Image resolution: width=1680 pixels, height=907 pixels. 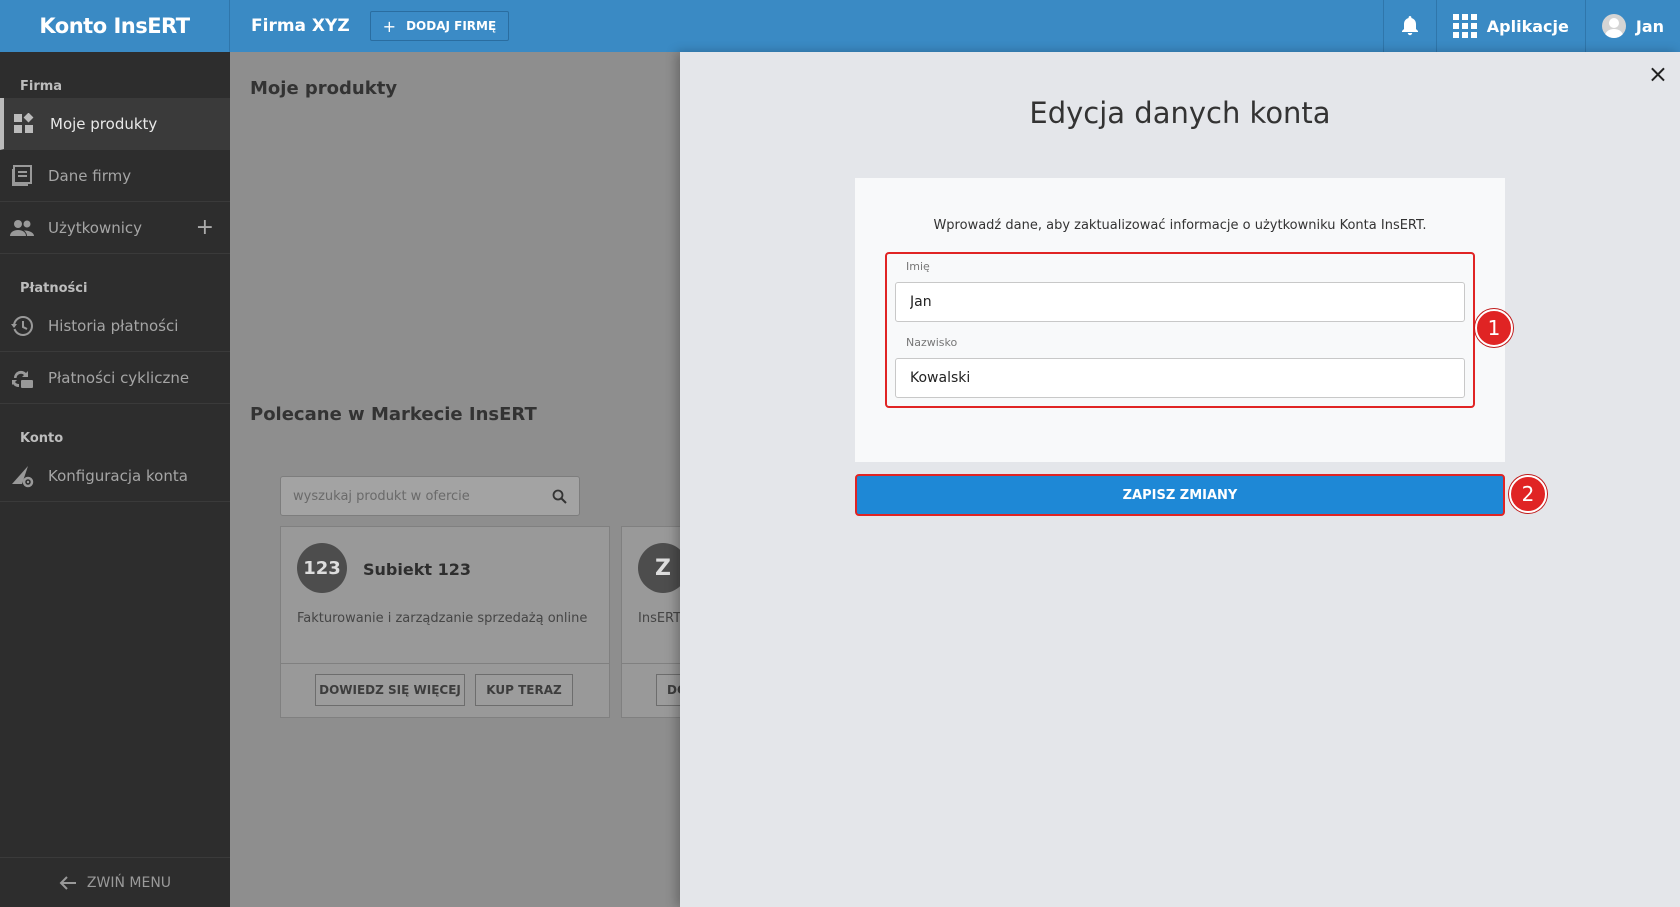 What do you see at coordinates (1527, 26) in the screenshot?
I see `apps-label: Aplikacje` at bounding box center [1527, 26].